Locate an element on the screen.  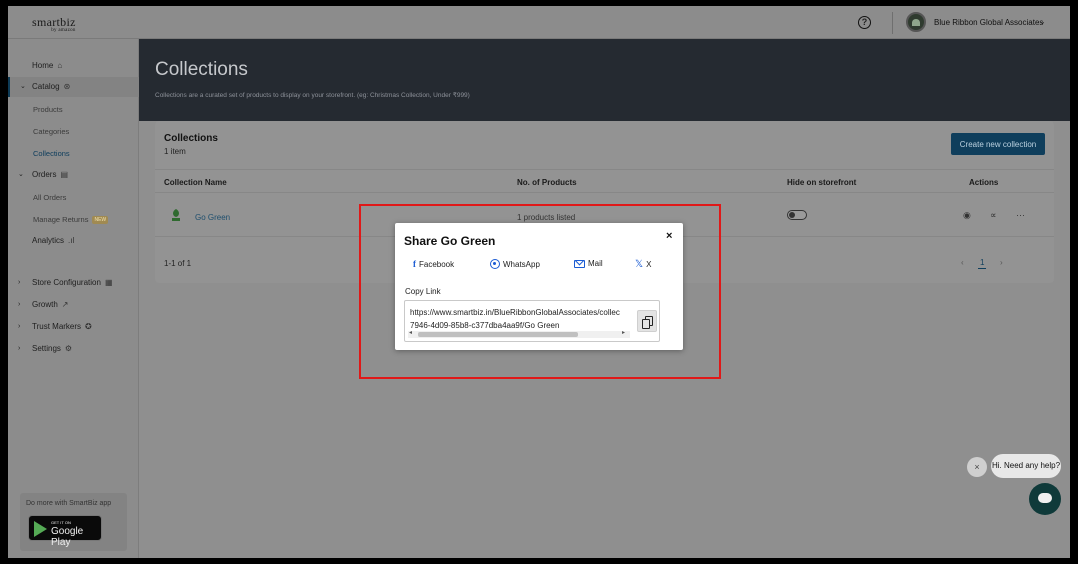
copy-link-label: Copy Link is located at coordinates (423, 291).